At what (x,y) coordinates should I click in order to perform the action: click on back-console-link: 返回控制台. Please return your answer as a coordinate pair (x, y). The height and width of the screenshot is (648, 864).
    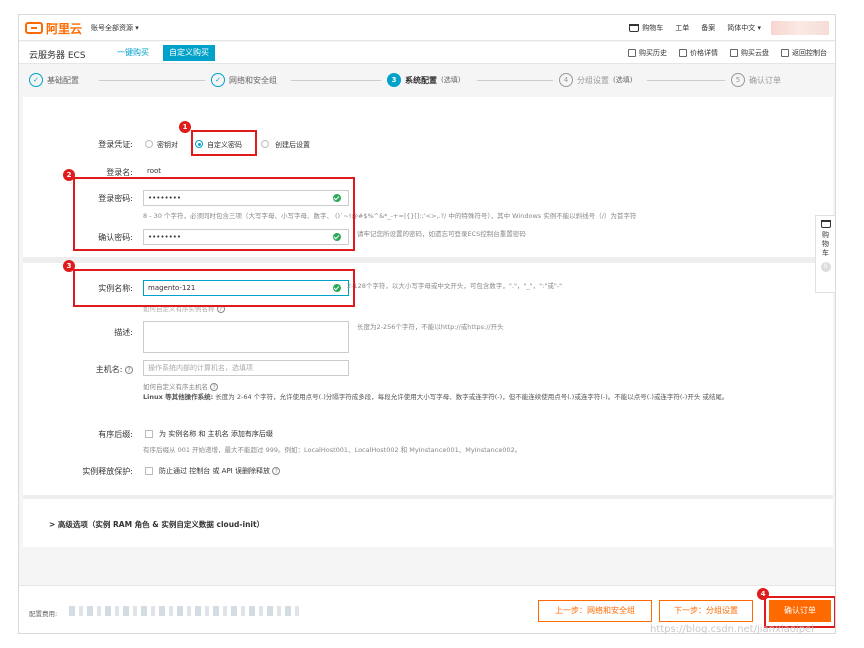
    Looking at the image, I should click on (804, 53).